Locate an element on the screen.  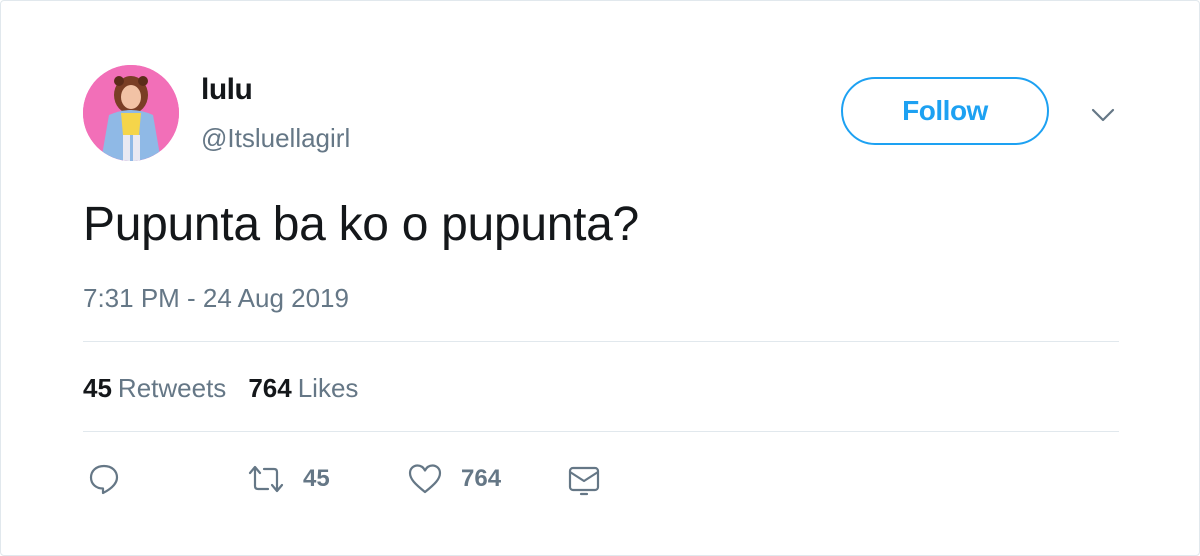
envelope-icon is located at coordinates (584, 479).